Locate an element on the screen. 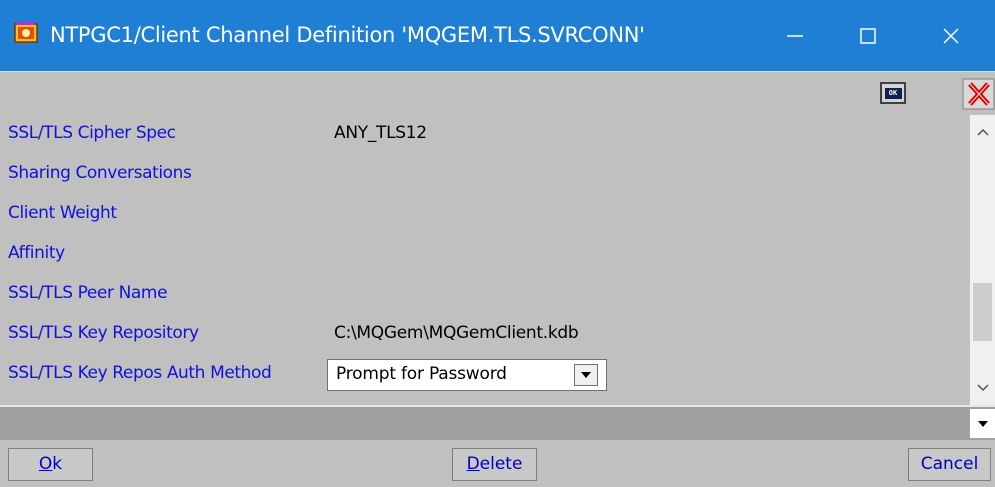 This screenshot has width=995, height=487. vertical-scrollbar is located at coordinates (982, 260).